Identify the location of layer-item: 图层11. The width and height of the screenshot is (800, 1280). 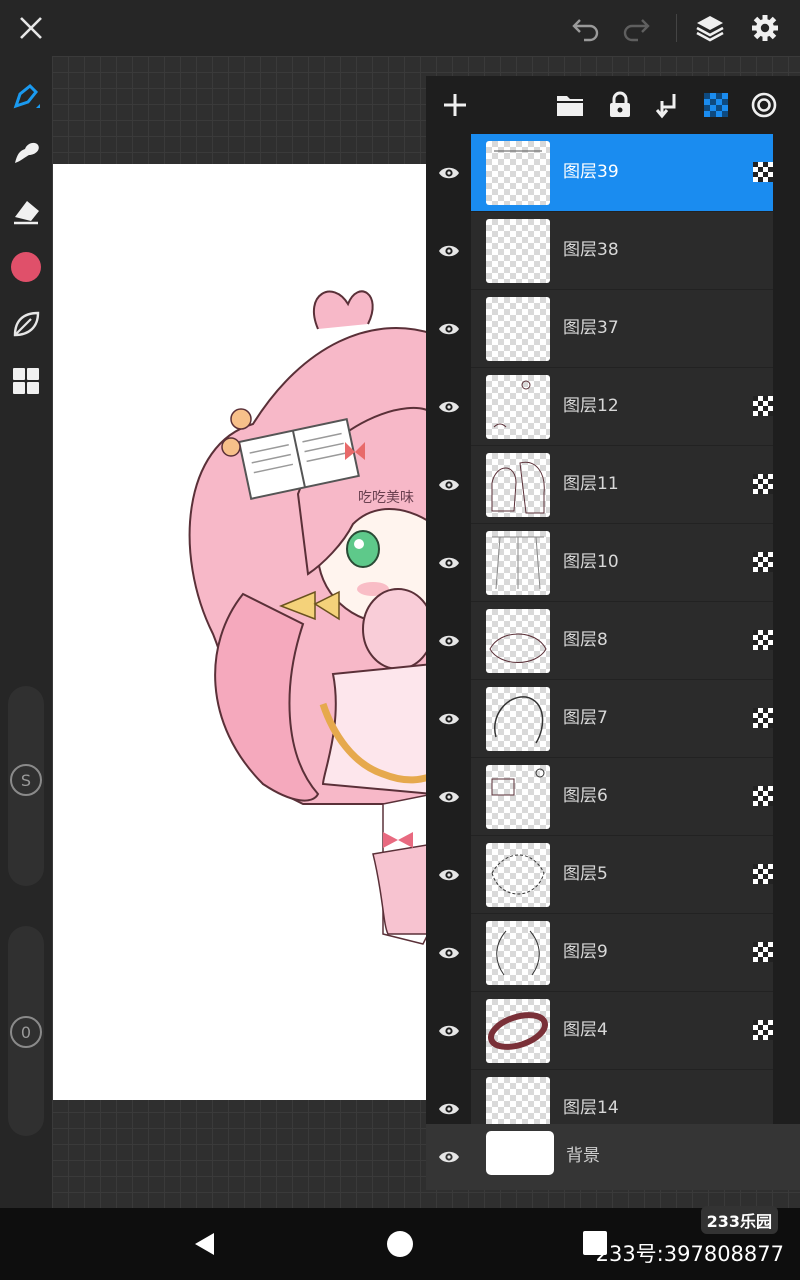
(622, 485).